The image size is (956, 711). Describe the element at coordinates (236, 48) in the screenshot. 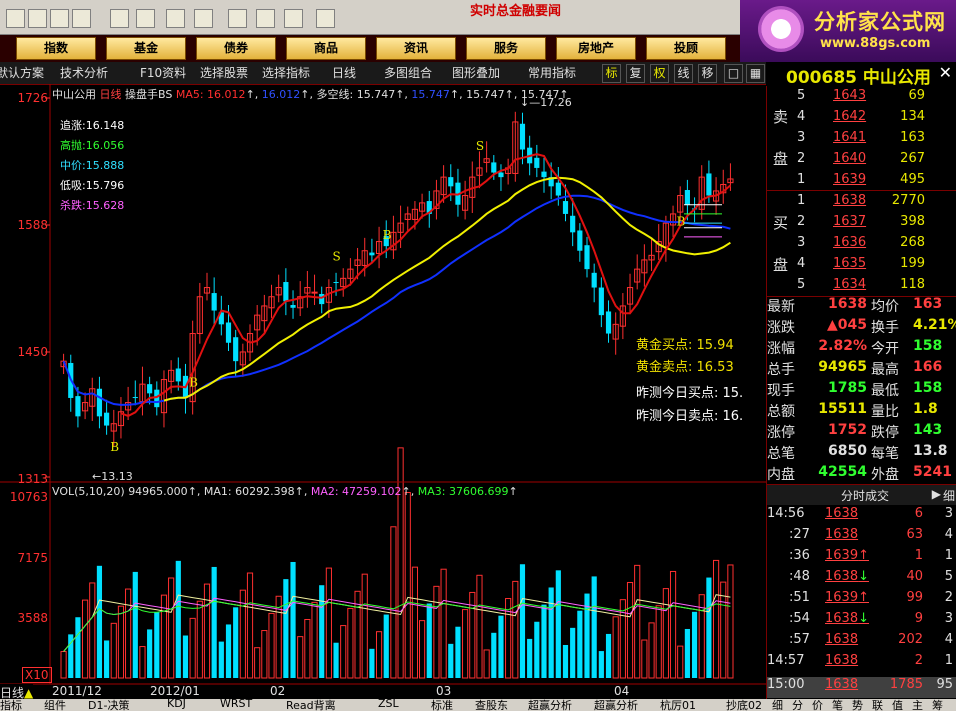

I see `menu-bond: 债券` at that location.